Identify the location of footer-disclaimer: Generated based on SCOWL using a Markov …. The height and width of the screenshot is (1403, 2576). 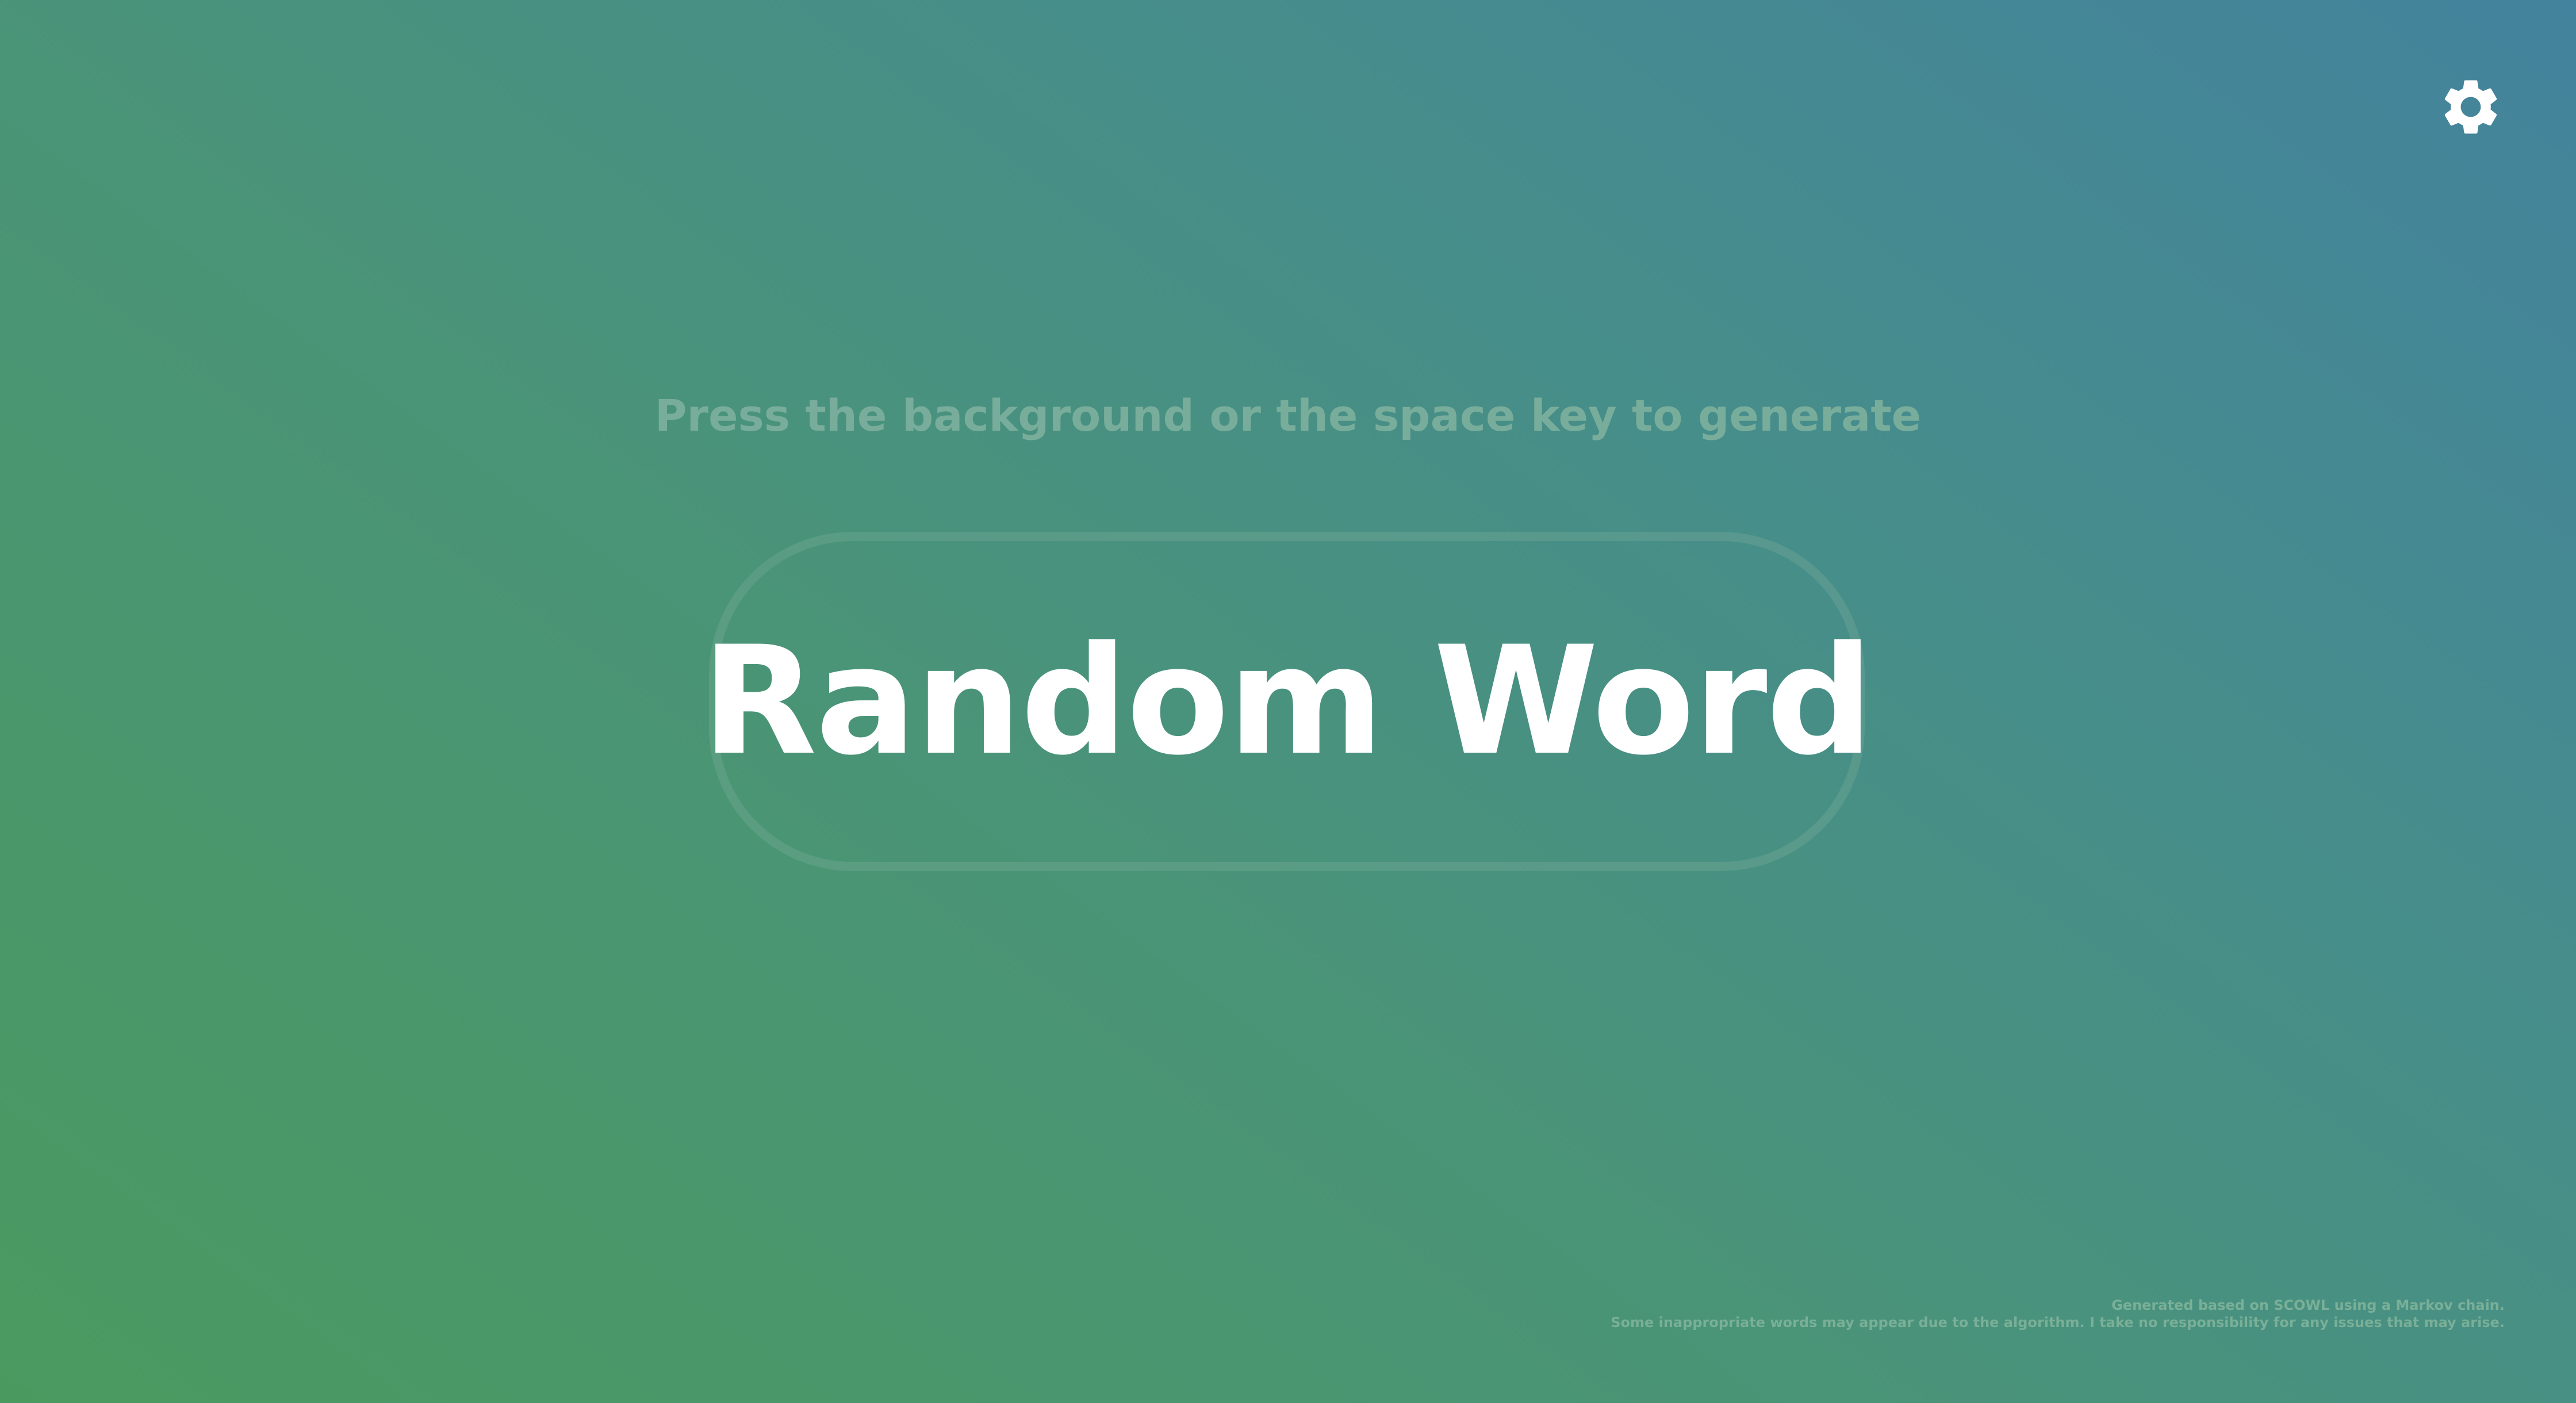
(2058, 1314).